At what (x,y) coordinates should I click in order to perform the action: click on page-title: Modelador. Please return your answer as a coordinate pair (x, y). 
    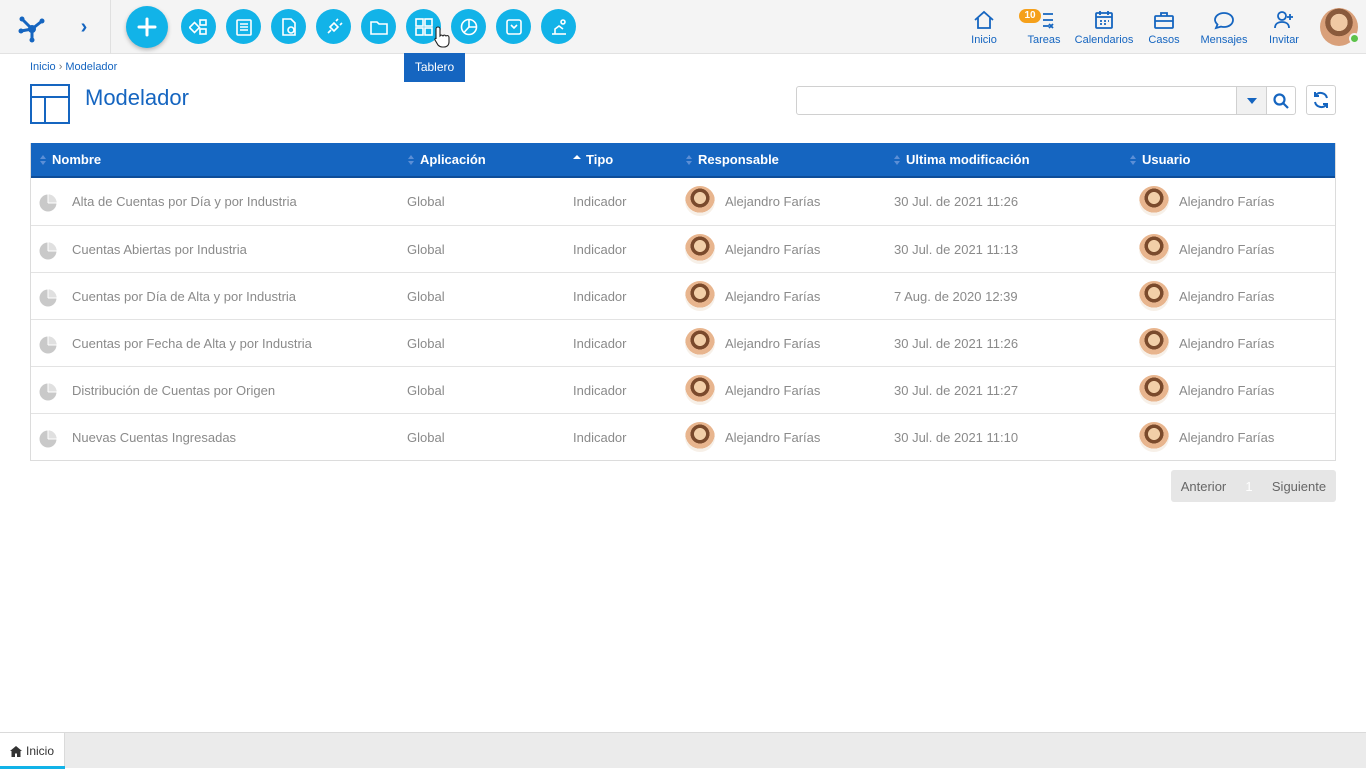
    Looking at the image, I should click on (137, 97).